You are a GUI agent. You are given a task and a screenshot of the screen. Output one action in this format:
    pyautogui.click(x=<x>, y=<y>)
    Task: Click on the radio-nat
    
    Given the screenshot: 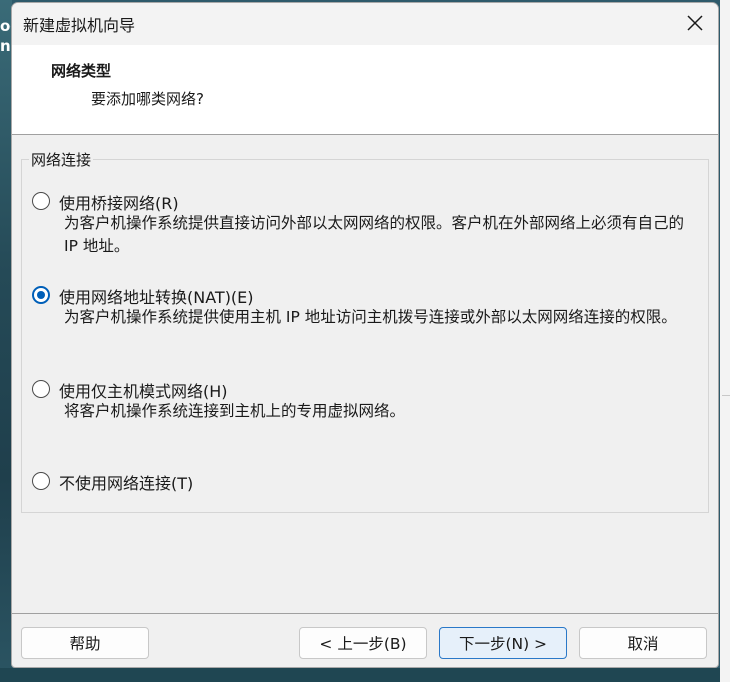 What is the action you would take?
    pyautogui.click(x=41, y=295)
    